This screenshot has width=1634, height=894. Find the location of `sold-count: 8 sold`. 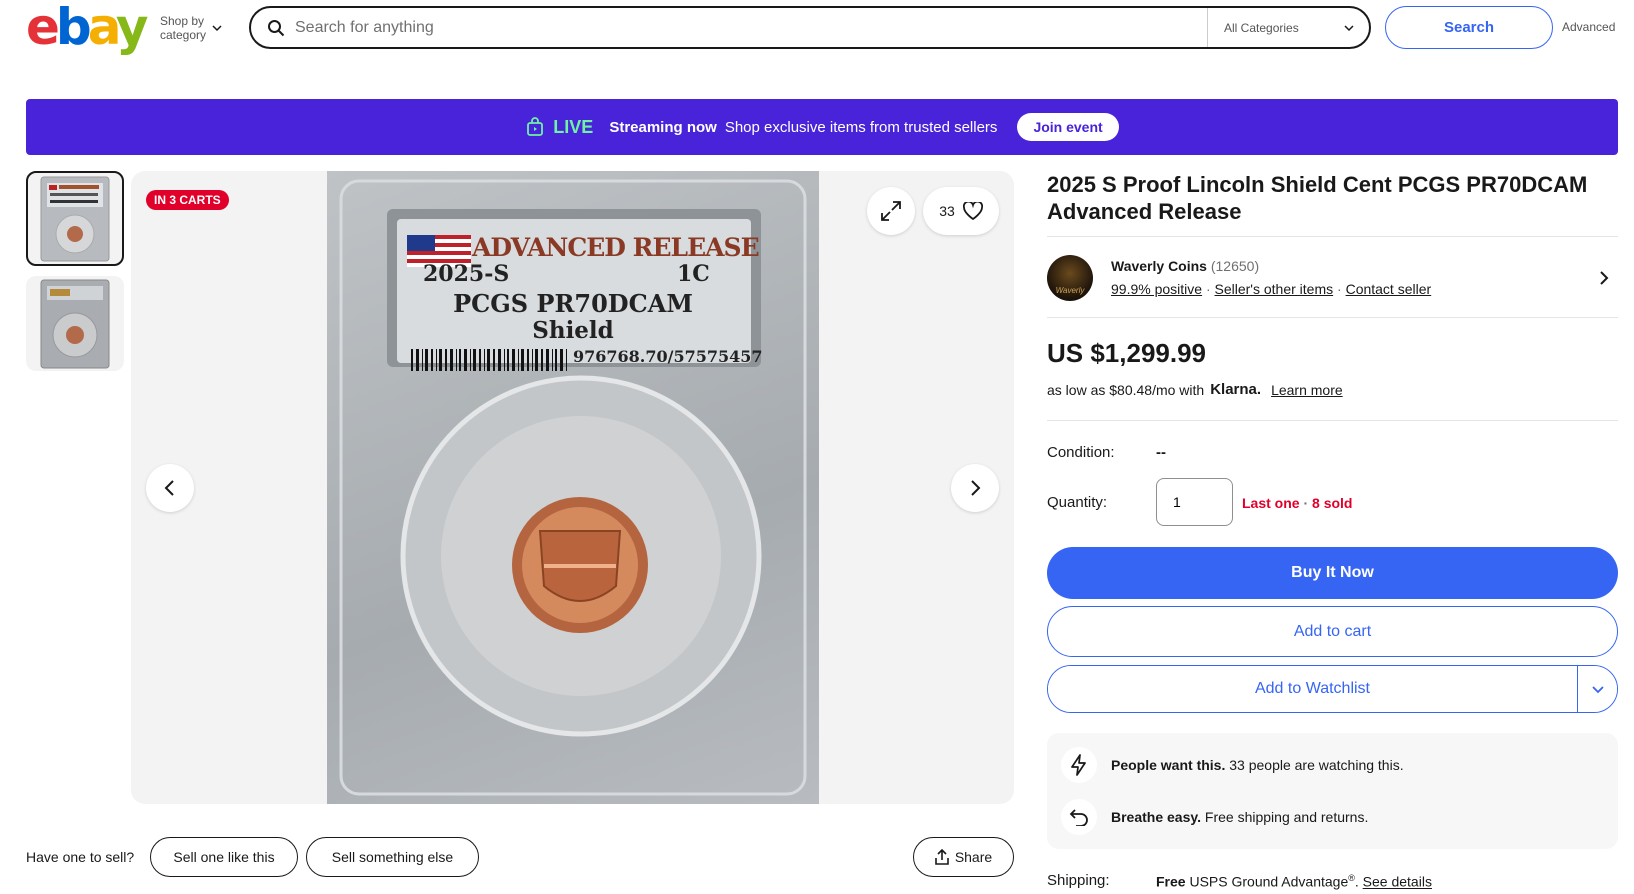

sold-count: 8 sold is located at coordinates (1332, 503).